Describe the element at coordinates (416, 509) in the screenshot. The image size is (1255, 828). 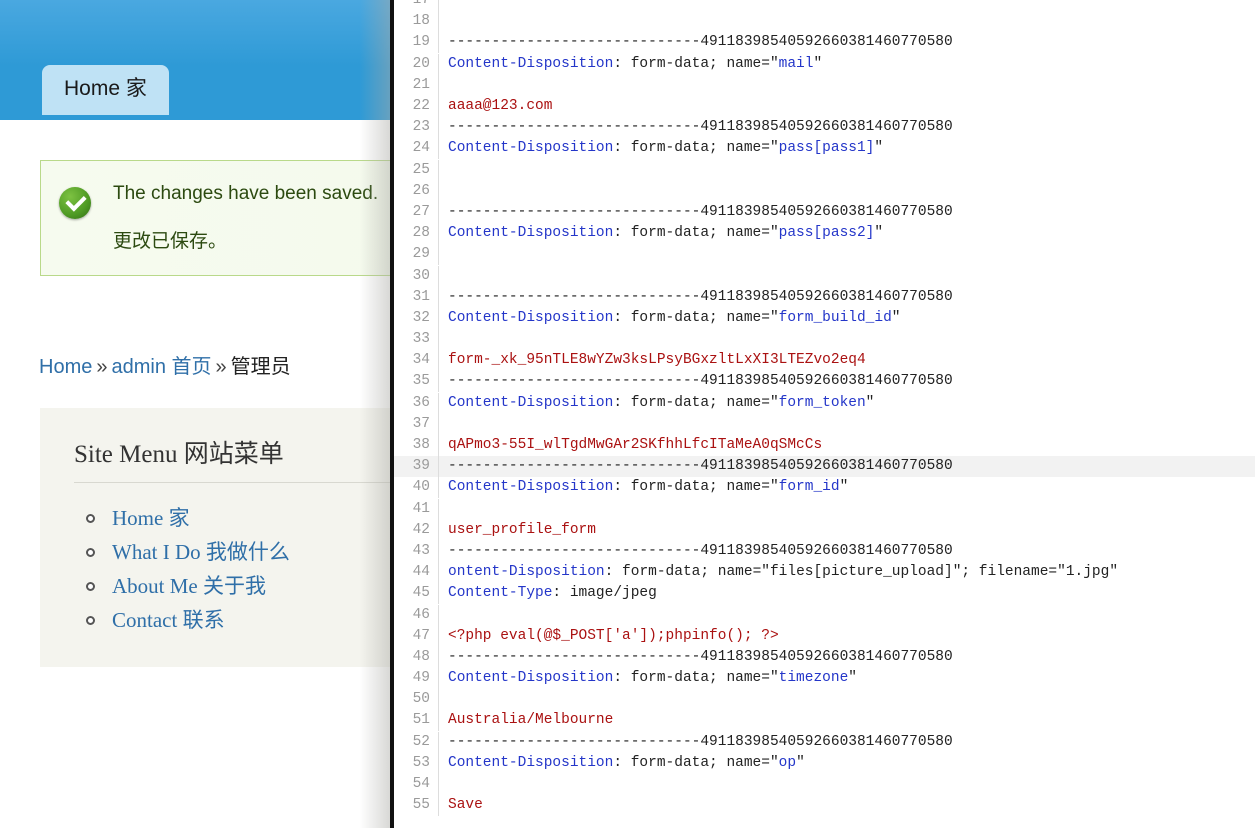
I see `line-number: 41` at that location.